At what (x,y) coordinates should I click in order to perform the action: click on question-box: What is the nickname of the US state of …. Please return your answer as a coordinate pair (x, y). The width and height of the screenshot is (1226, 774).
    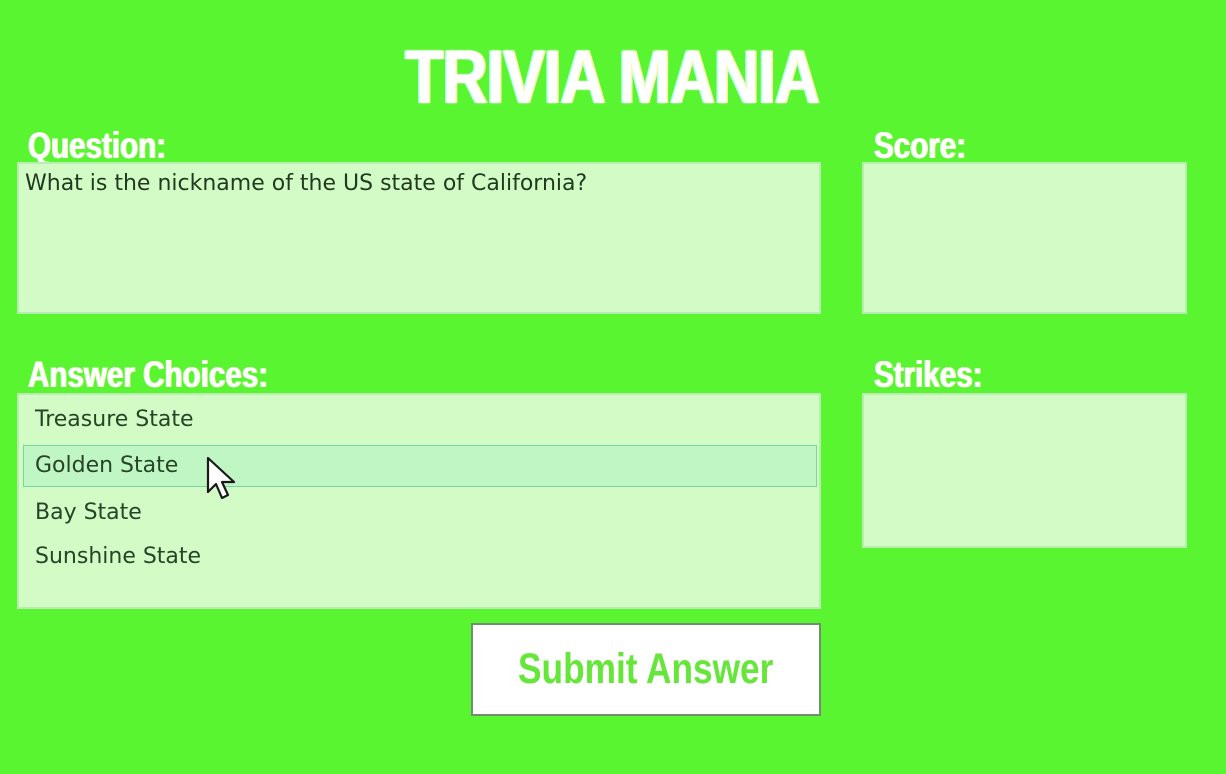
    Looking at the image, I should click on (419, 238).